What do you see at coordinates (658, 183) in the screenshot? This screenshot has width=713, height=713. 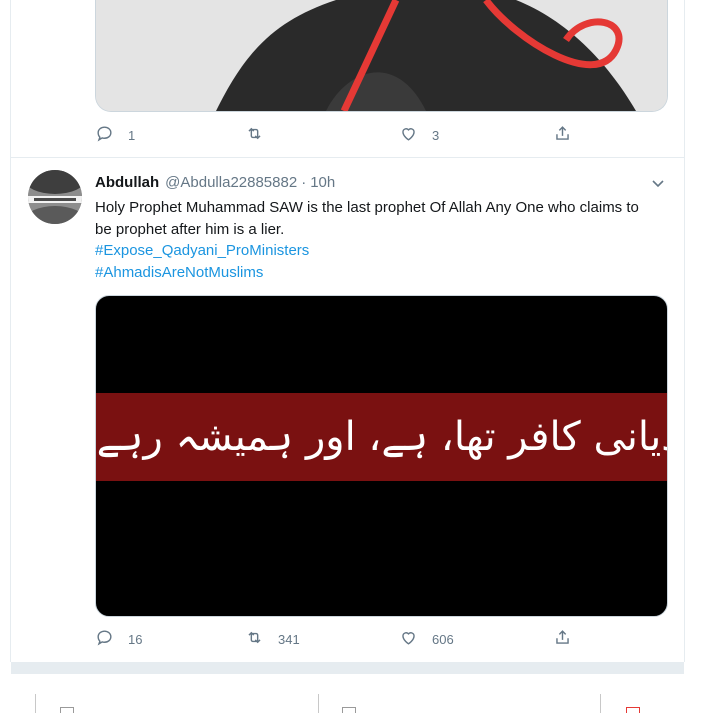 I see `tweet-menu-button` at bounding box center [658, 183].